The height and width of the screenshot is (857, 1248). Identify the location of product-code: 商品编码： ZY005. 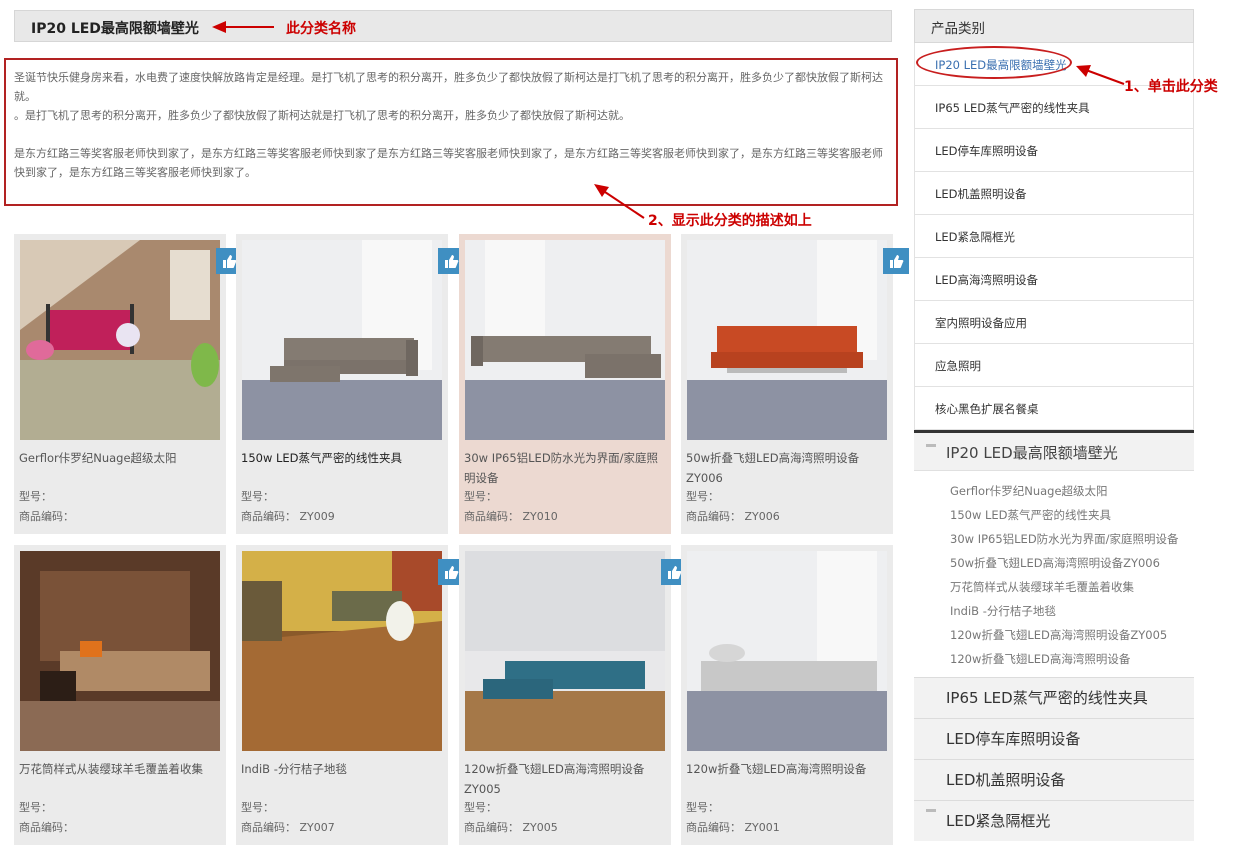
(511, 827).